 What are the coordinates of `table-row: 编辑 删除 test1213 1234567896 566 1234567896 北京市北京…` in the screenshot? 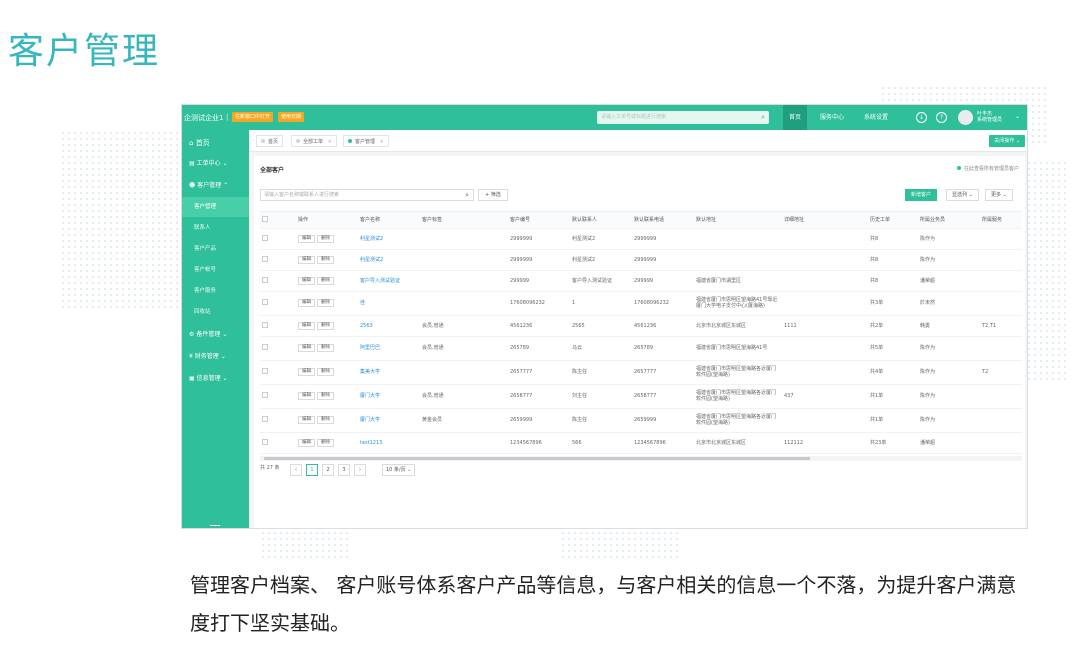 It's located at (641, 443).